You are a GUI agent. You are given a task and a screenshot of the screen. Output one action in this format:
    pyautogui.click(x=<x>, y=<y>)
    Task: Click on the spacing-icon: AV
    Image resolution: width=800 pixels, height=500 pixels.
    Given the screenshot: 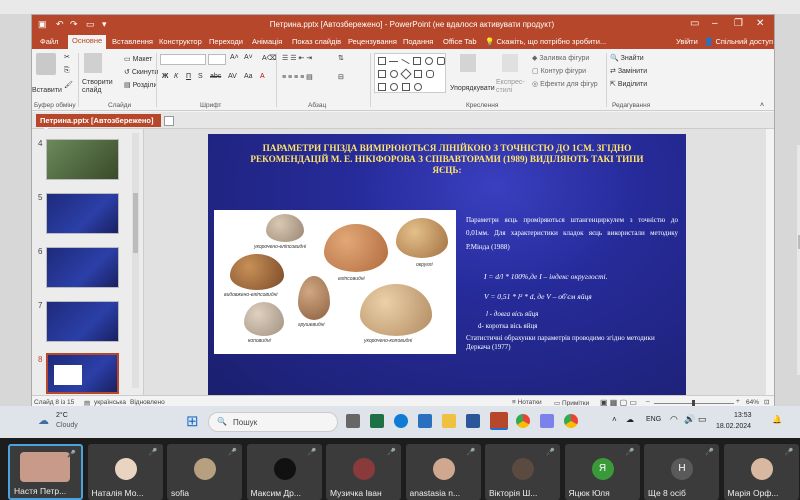 What is the action you would take?
    pyautogui.click(x=232, y=76)
    